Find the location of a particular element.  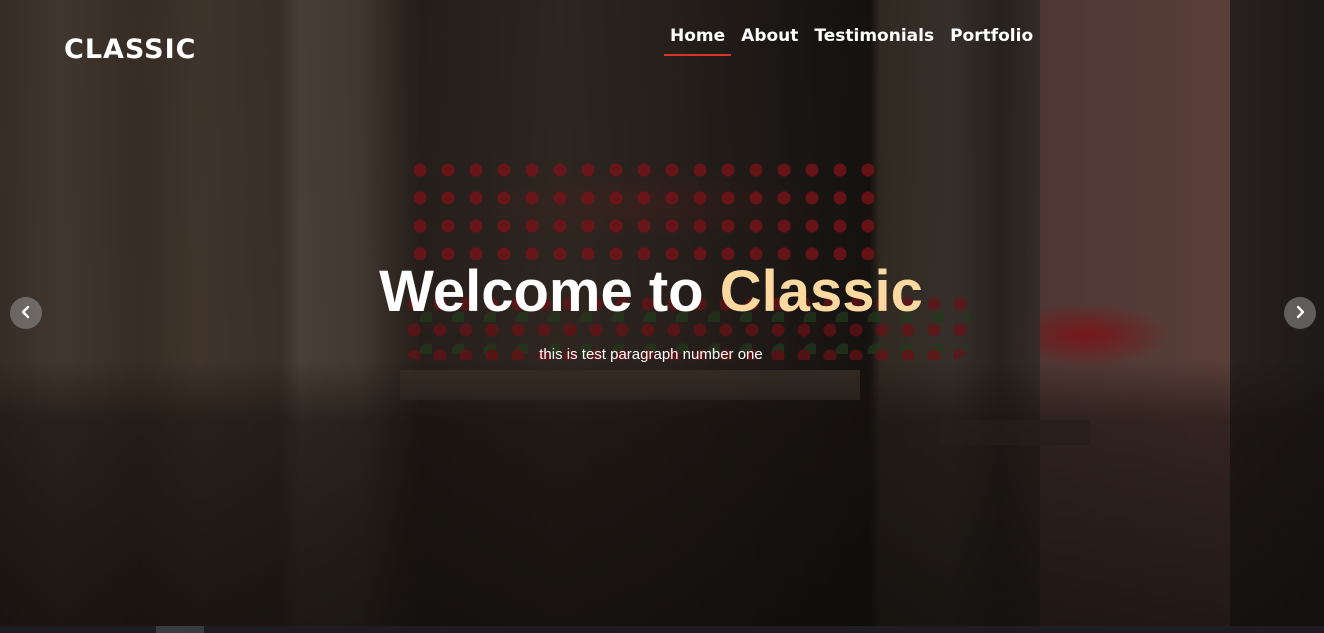

main-nav: Home About Testimonials Portfolio is located at coordinates (853, 41).